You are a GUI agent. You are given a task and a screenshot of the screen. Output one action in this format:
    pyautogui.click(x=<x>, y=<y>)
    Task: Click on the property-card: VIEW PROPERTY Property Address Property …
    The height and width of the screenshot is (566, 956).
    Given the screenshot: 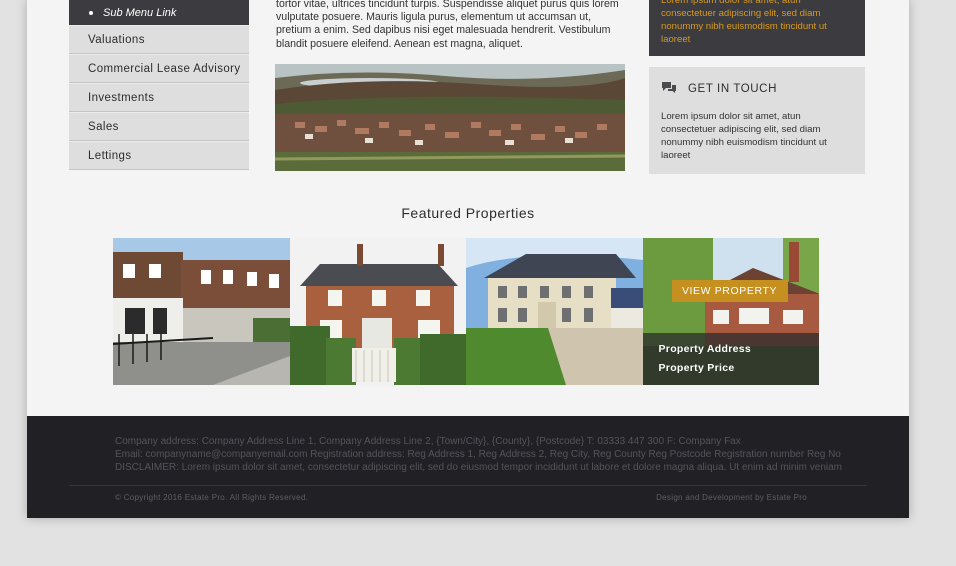 What is the action you would take?
    pyautogui.click(x=730, y=311)
    